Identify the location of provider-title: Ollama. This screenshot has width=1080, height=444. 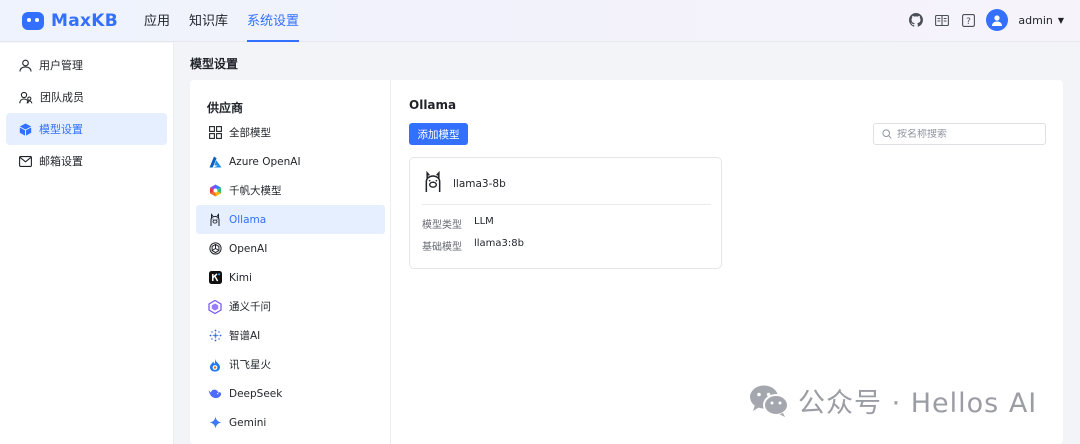
(433, 105).